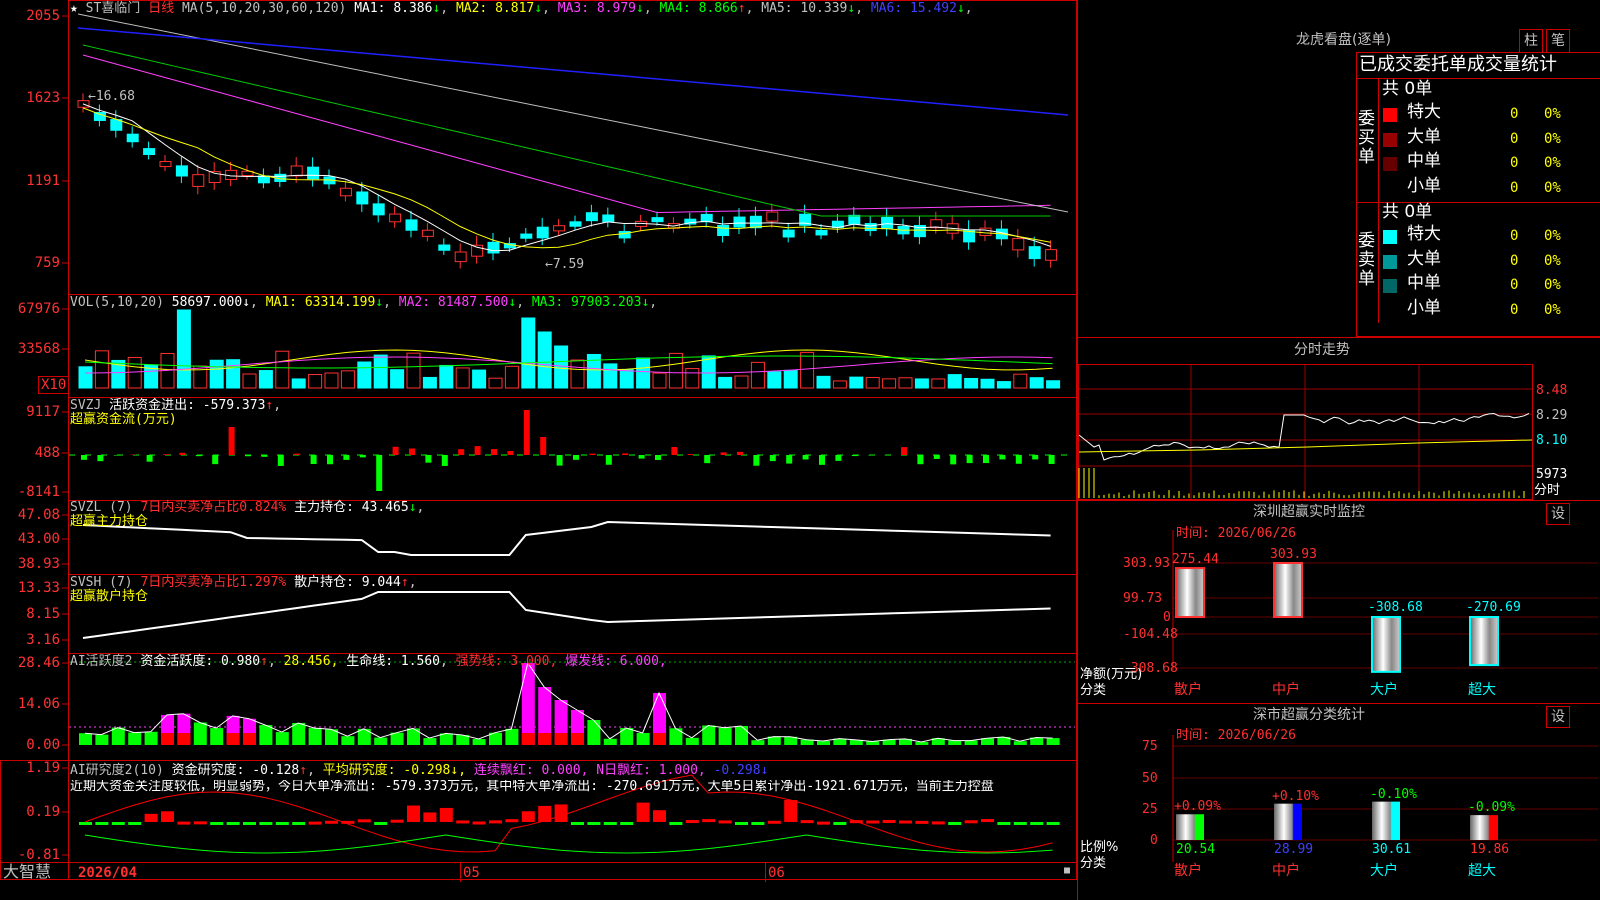 This screenshot has width=1600, height=900. What do you see at coordinates (386, 770) in the screenshot?
I see `avg-research: 平均研究度: -0.298` at bounding box center [386, 770].